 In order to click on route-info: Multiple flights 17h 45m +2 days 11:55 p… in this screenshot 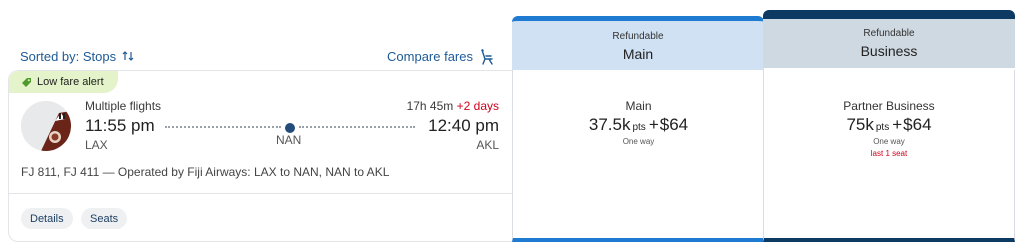, I will do `click(292, 127)`.